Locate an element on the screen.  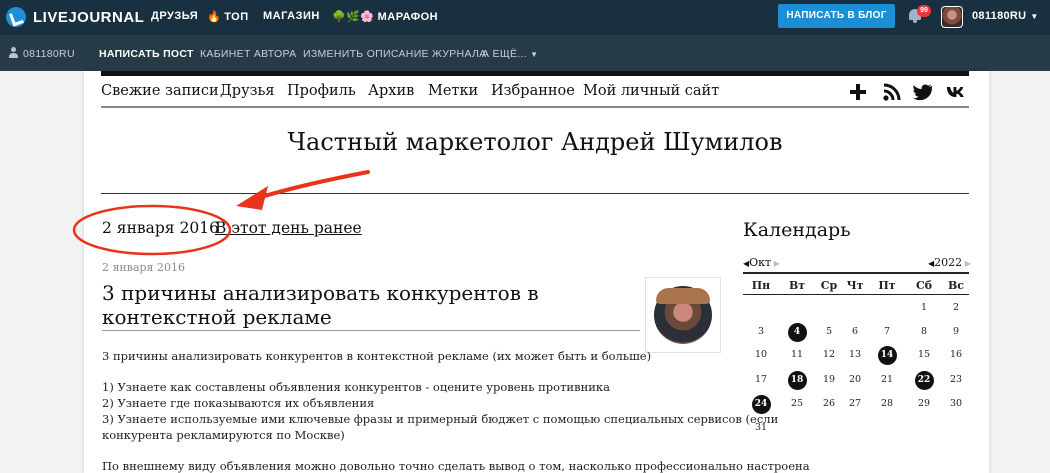
calendar-day-with-posts: 4 is located at coordinates (797, 332).